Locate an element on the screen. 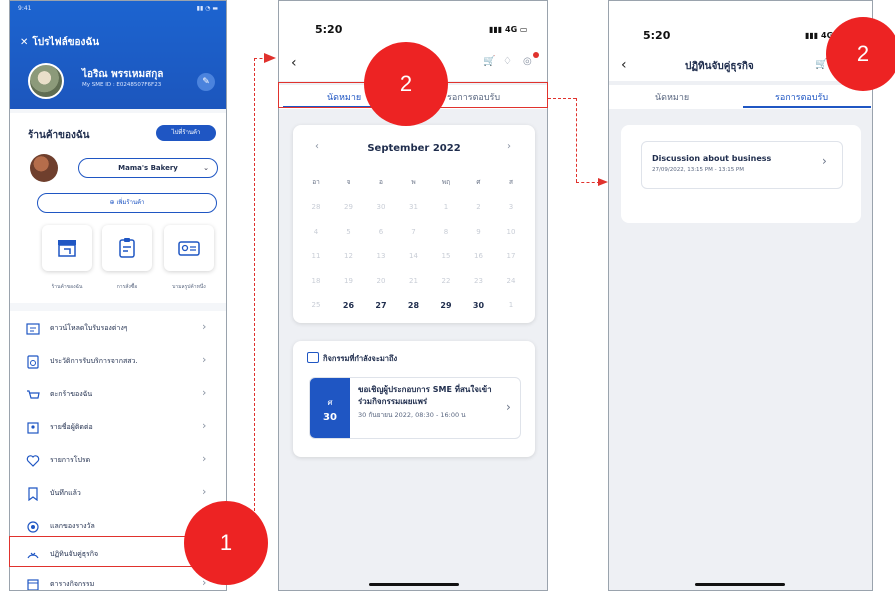 This screenshot has width=895, height=591. tab-pending: รอการตอบรับ is located at coordinates (801, 97).